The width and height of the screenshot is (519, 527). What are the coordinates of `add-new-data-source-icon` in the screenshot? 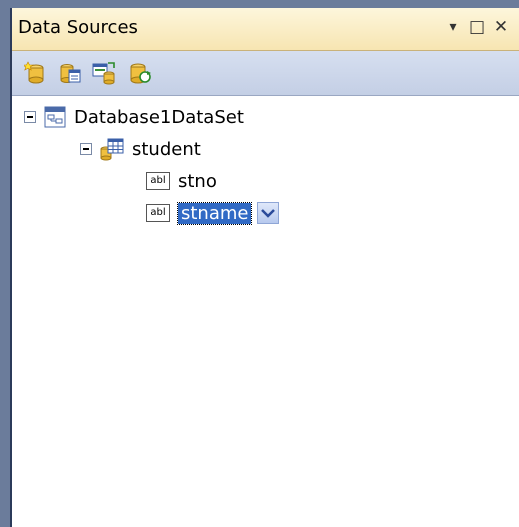 It's located at (36, 73).